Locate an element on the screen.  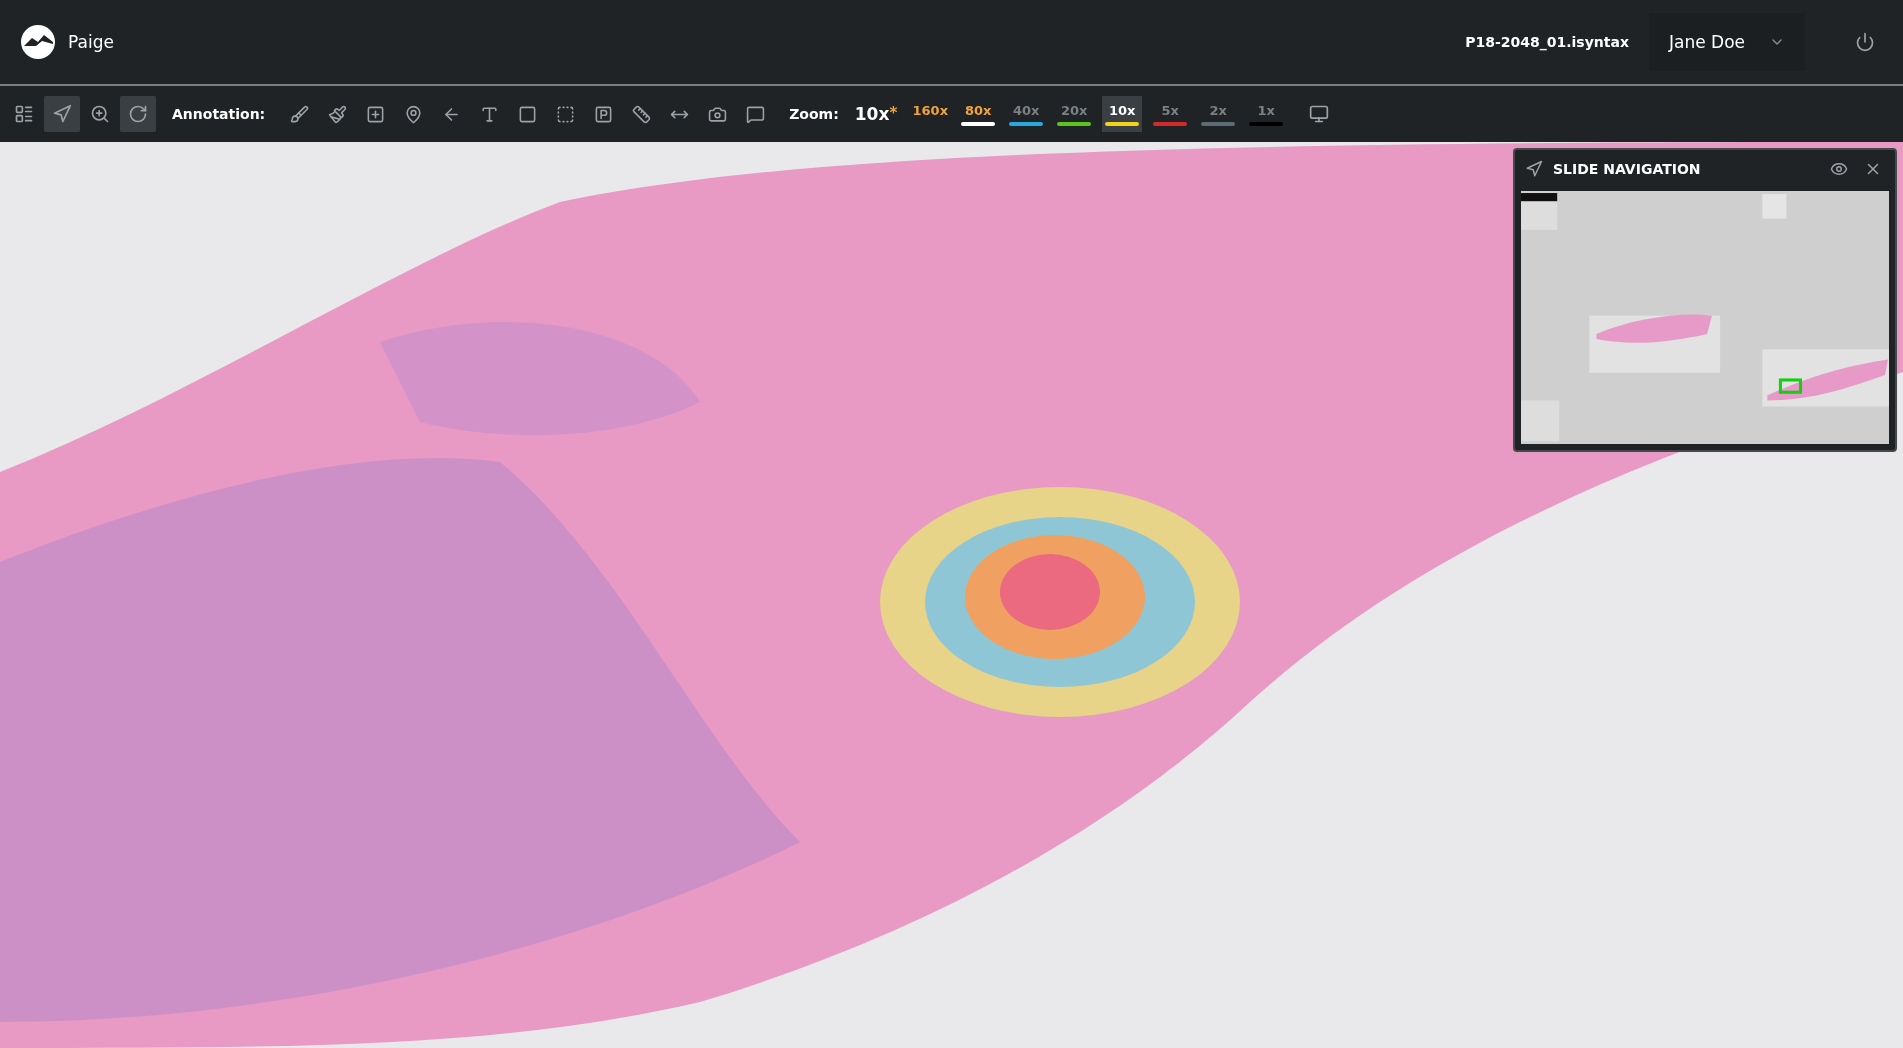
brush-icon is located at coordinates (299, 114).